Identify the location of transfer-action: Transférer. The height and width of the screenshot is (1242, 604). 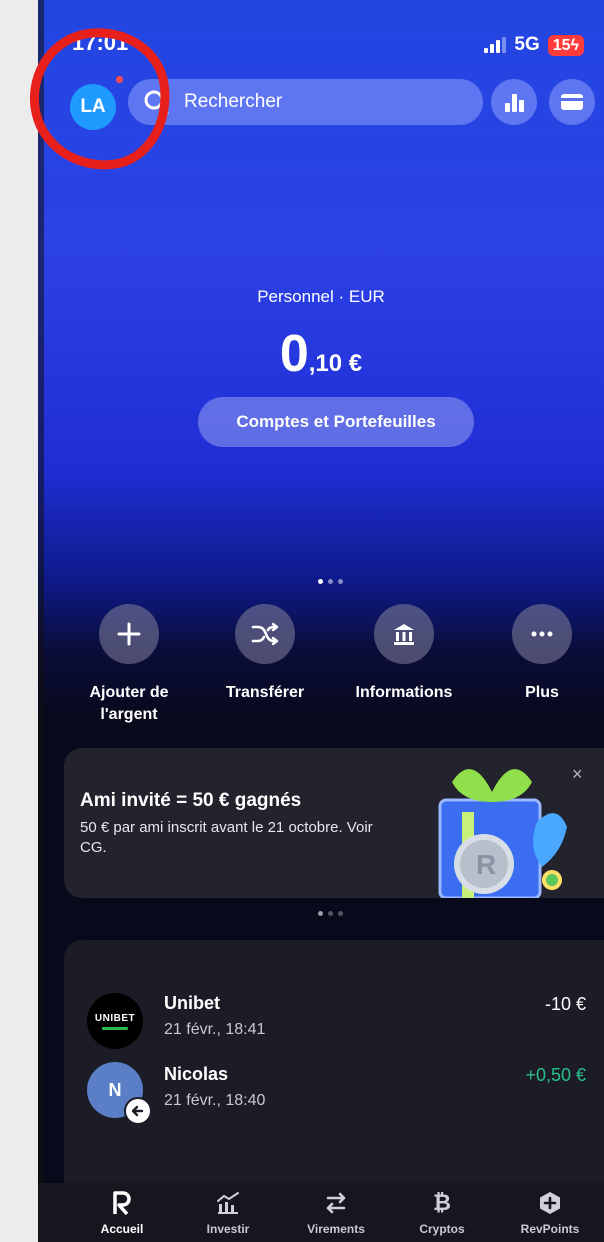
(265, 654).